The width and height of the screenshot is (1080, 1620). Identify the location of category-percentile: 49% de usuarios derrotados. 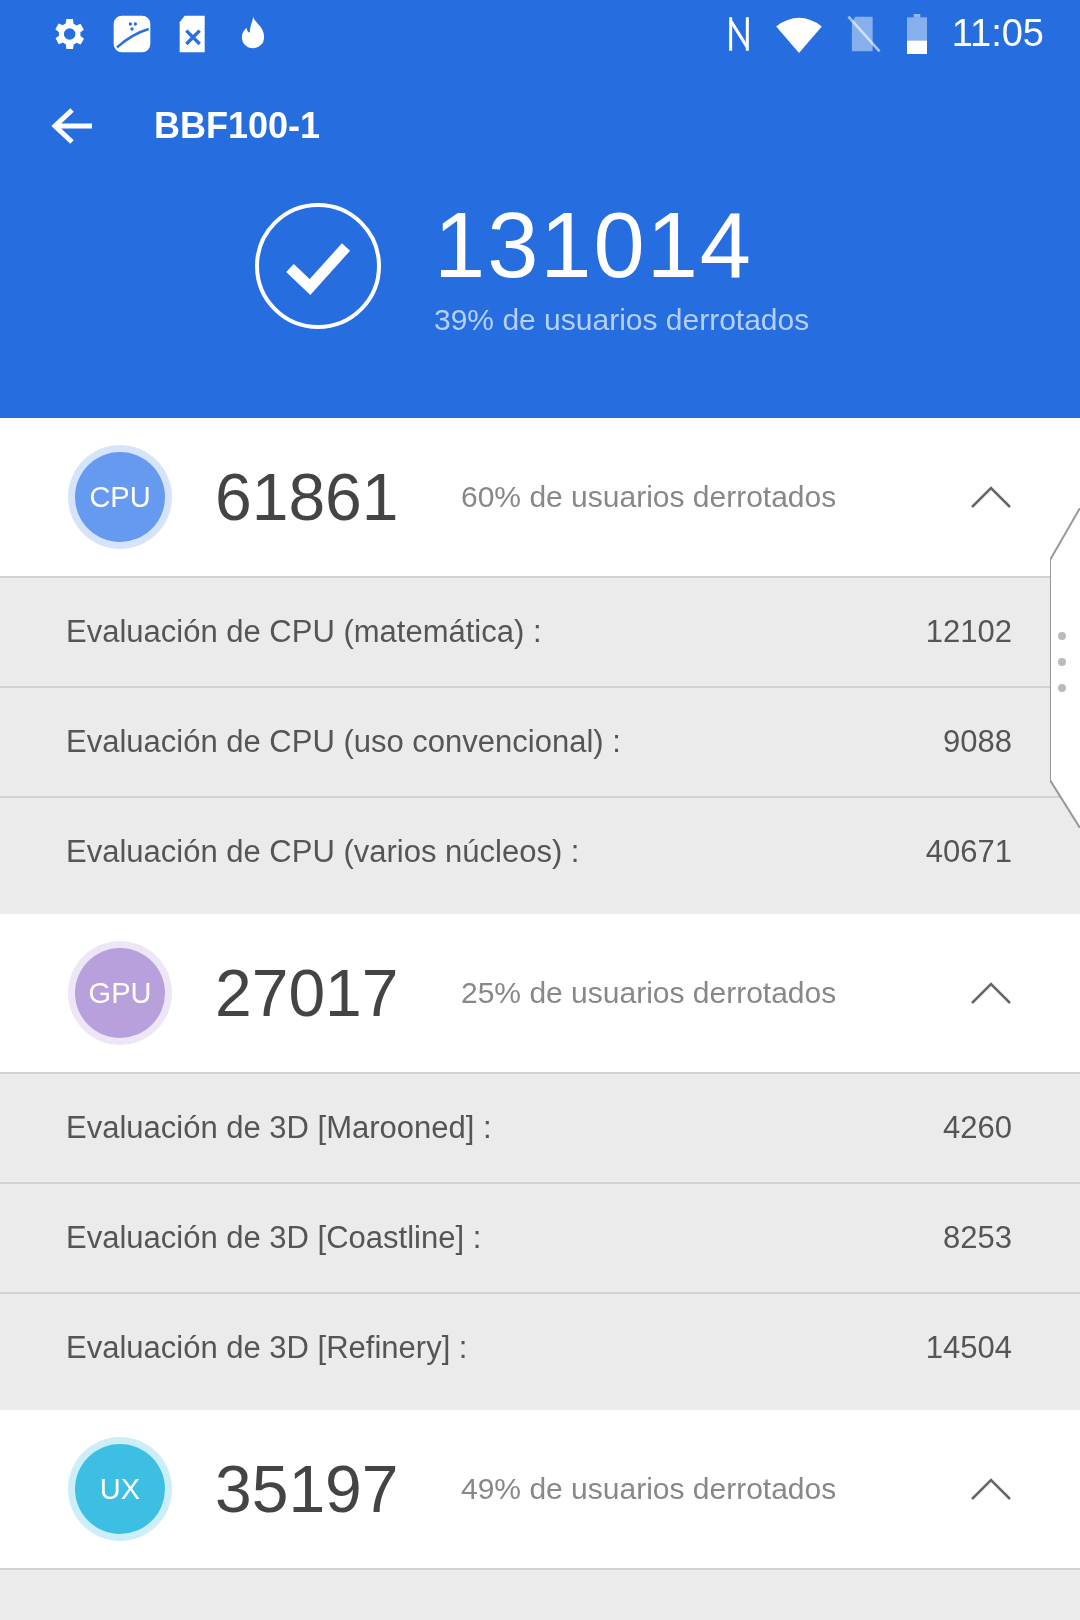
(649, 1489).